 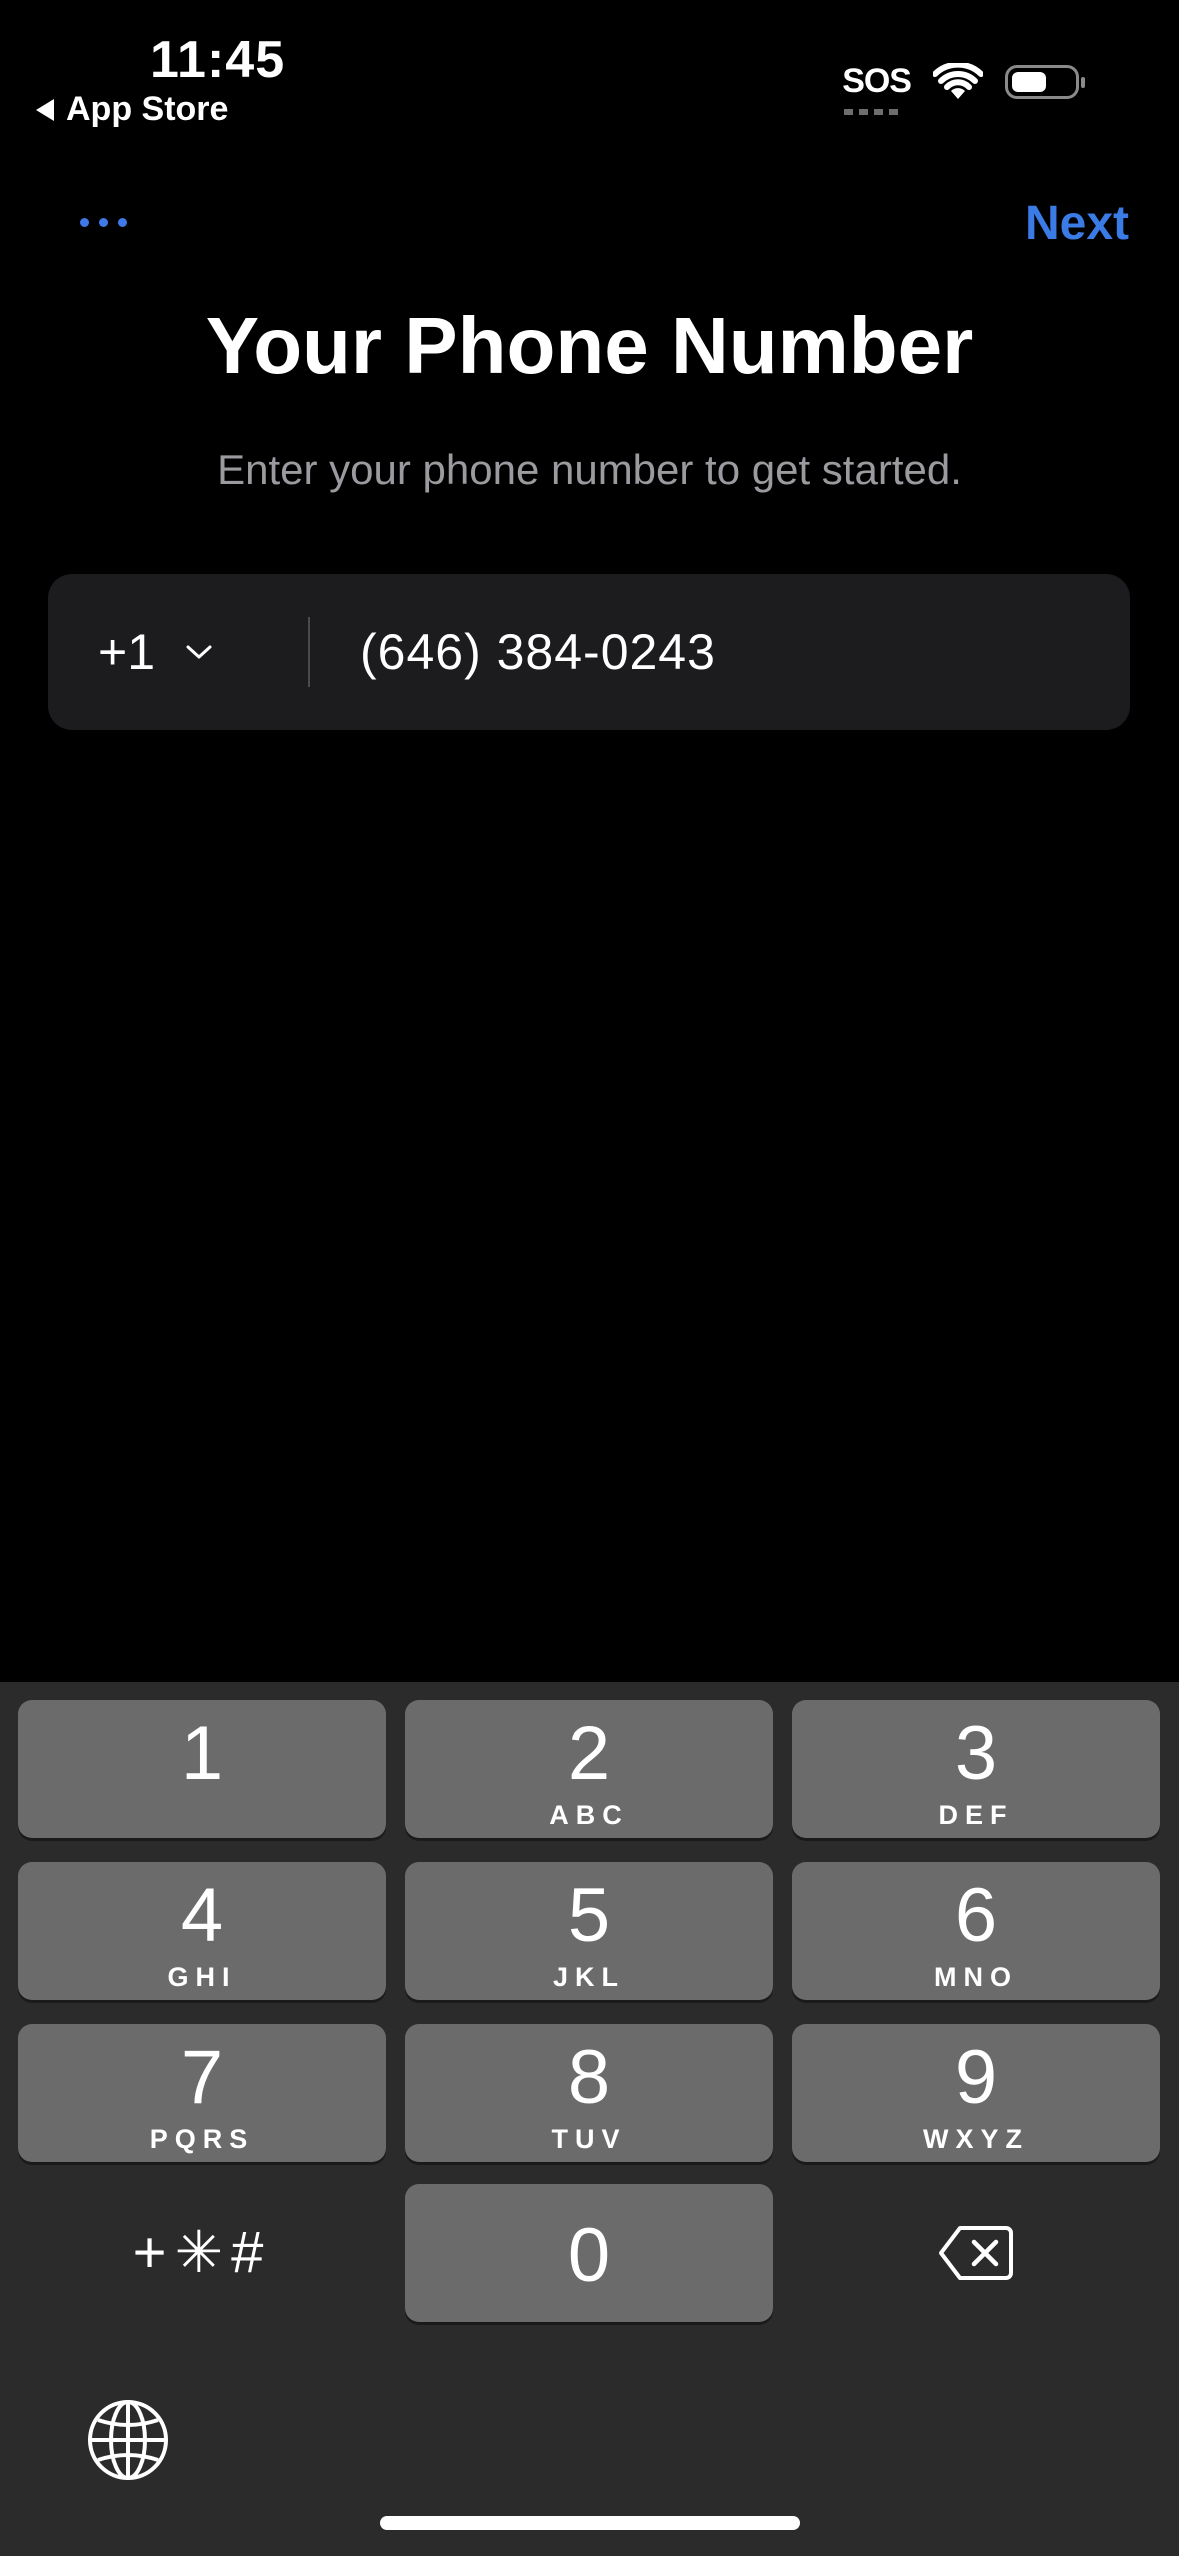 What do you see at coordinates (127, 652) in the screenshot?
I see `country-code: +1` at bounding box center [127, 652].